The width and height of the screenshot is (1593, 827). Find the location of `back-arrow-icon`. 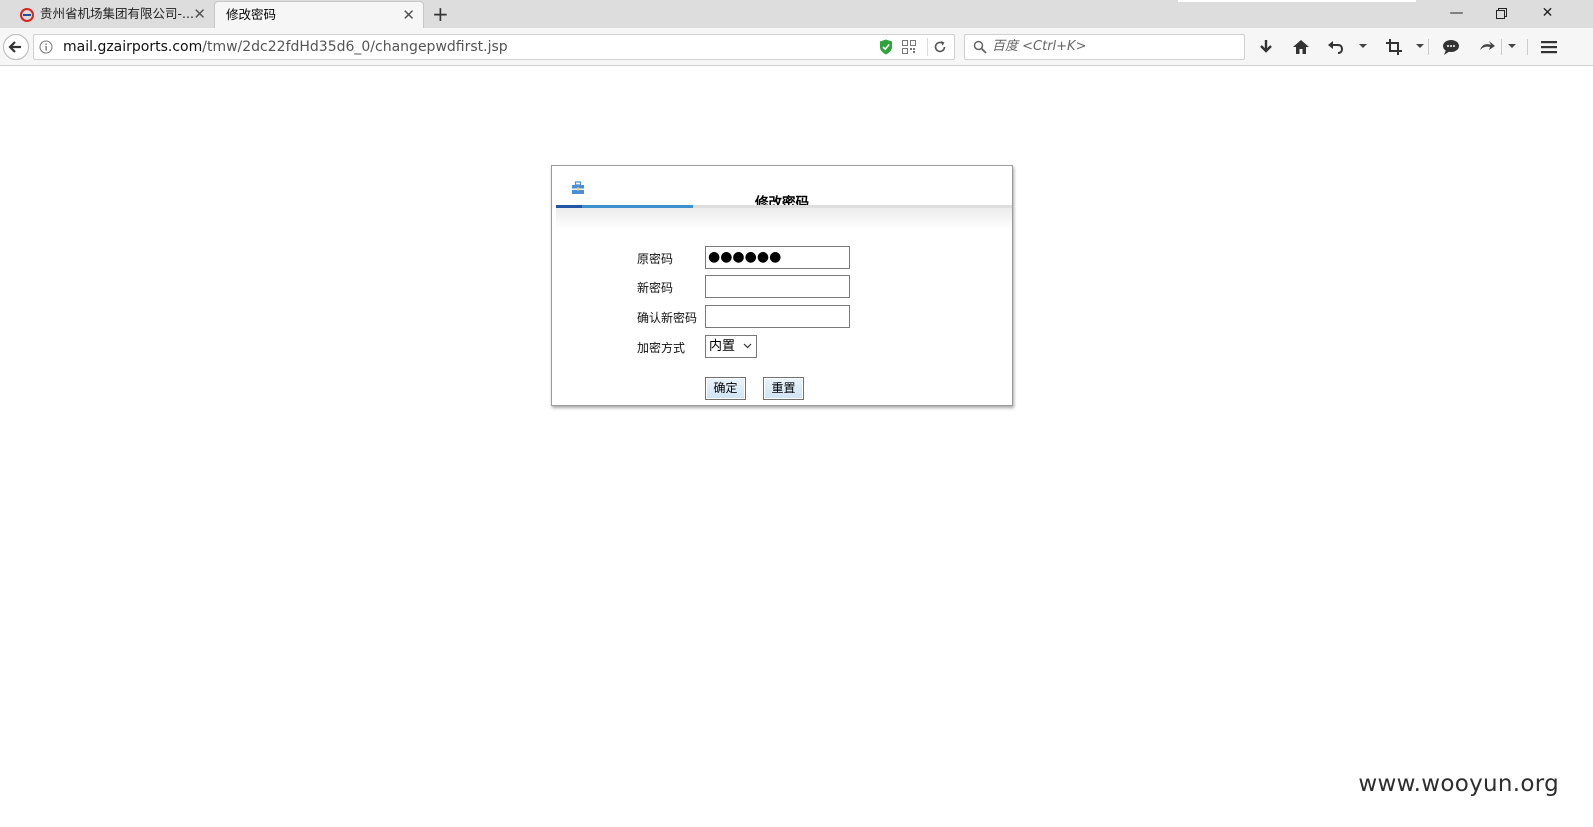

back-arrow-icon is located at coordinates (14, 47).